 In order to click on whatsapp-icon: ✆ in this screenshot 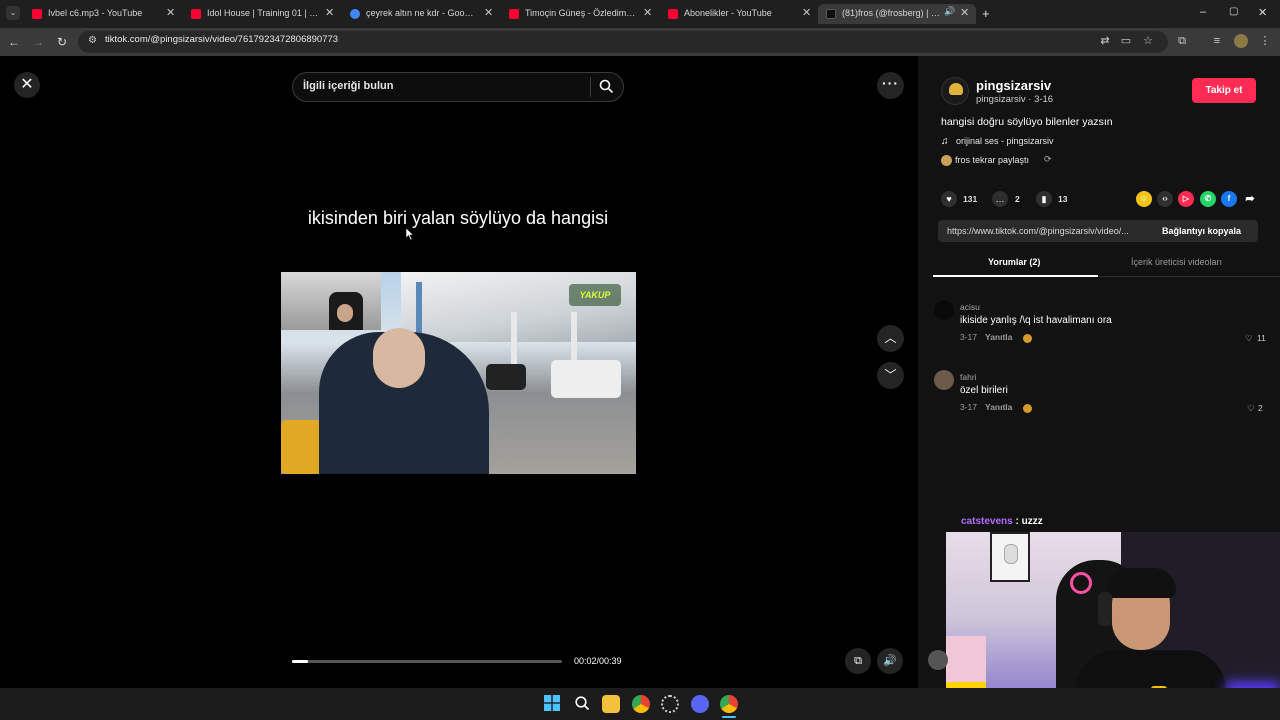, I will do `click(1208, 199)`.